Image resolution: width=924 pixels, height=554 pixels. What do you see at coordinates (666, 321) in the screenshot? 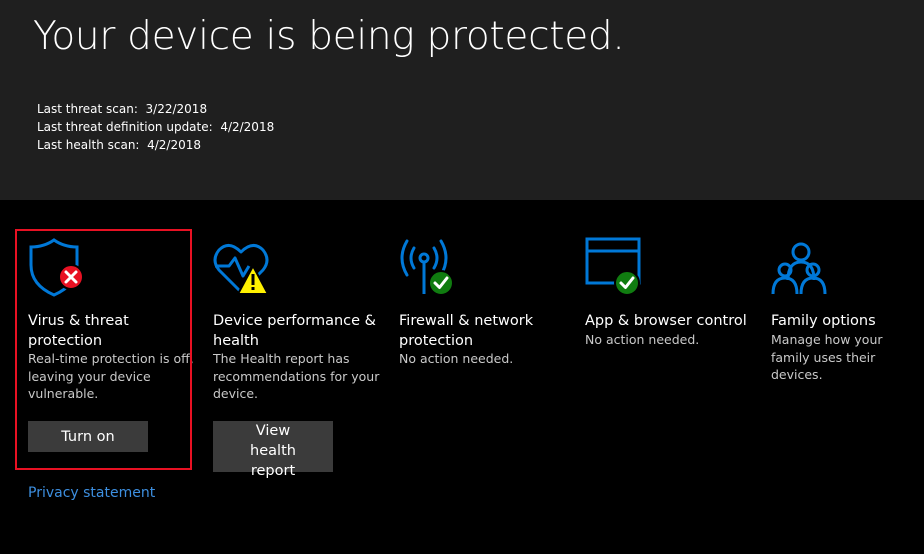
I see `tile-title: App & browser control` at bounding box center [666, 321].